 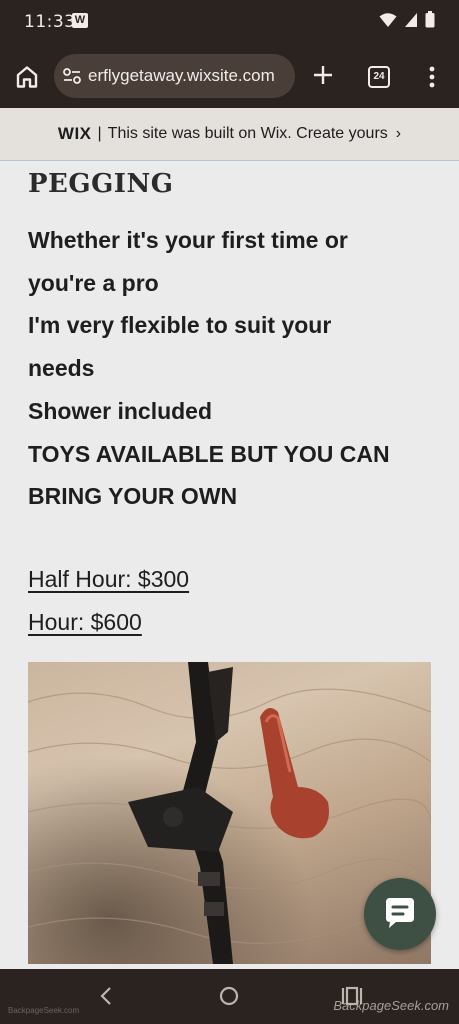 What do you see at coordinates (188, 76) in the screenshot?
I see `url-text: erflygetaway.wixsite.com` at bounding box center [188, 76].